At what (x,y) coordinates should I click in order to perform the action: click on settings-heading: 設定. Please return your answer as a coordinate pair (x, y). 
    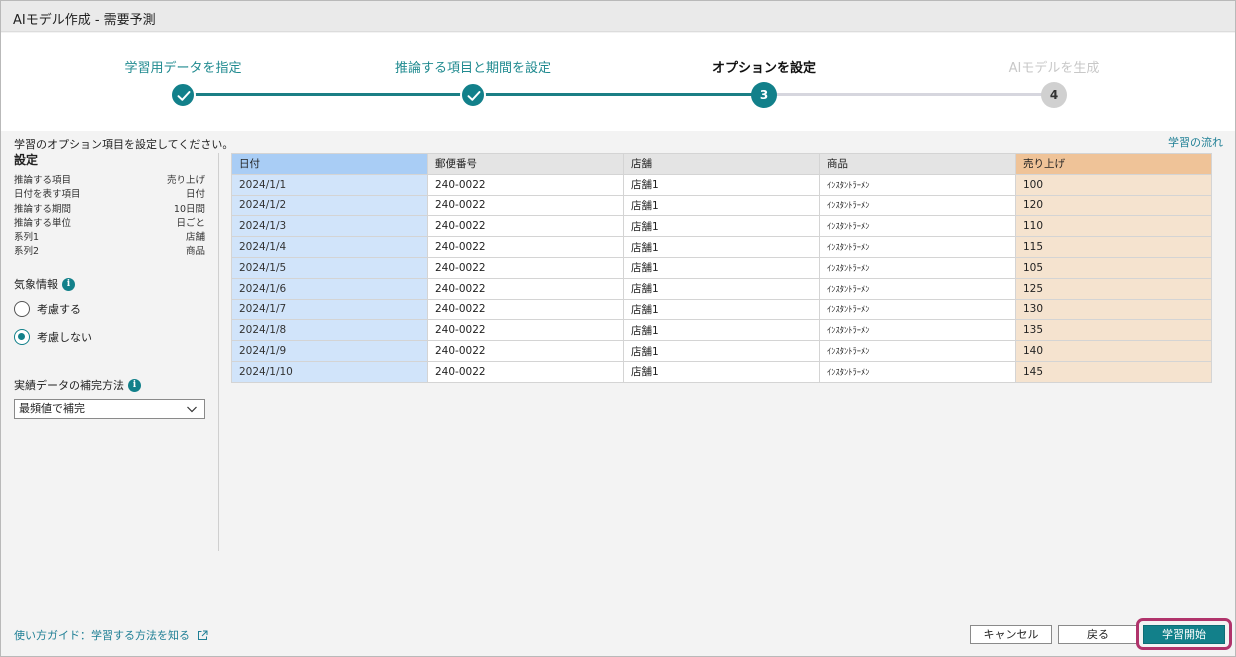
    Looking at the image, I should click on (26, 160).